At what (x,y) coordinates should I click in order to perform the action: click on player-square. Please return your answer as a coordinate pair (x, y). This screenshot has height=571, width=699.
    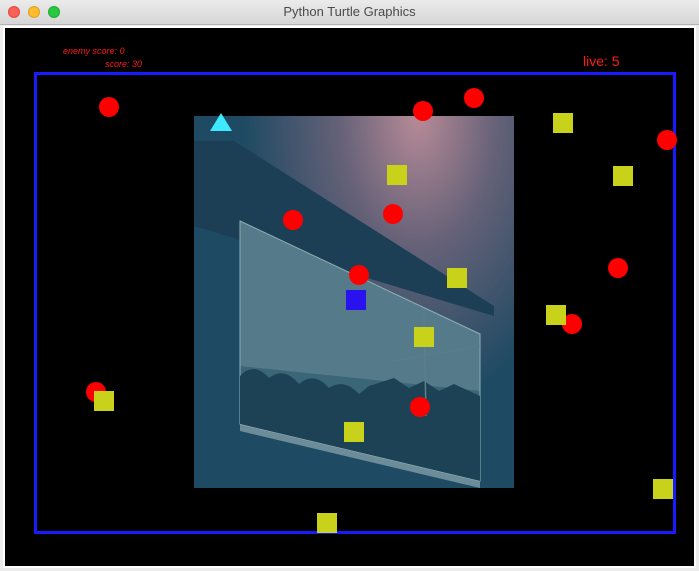
    Looking at the image, I should click on (356, 300).